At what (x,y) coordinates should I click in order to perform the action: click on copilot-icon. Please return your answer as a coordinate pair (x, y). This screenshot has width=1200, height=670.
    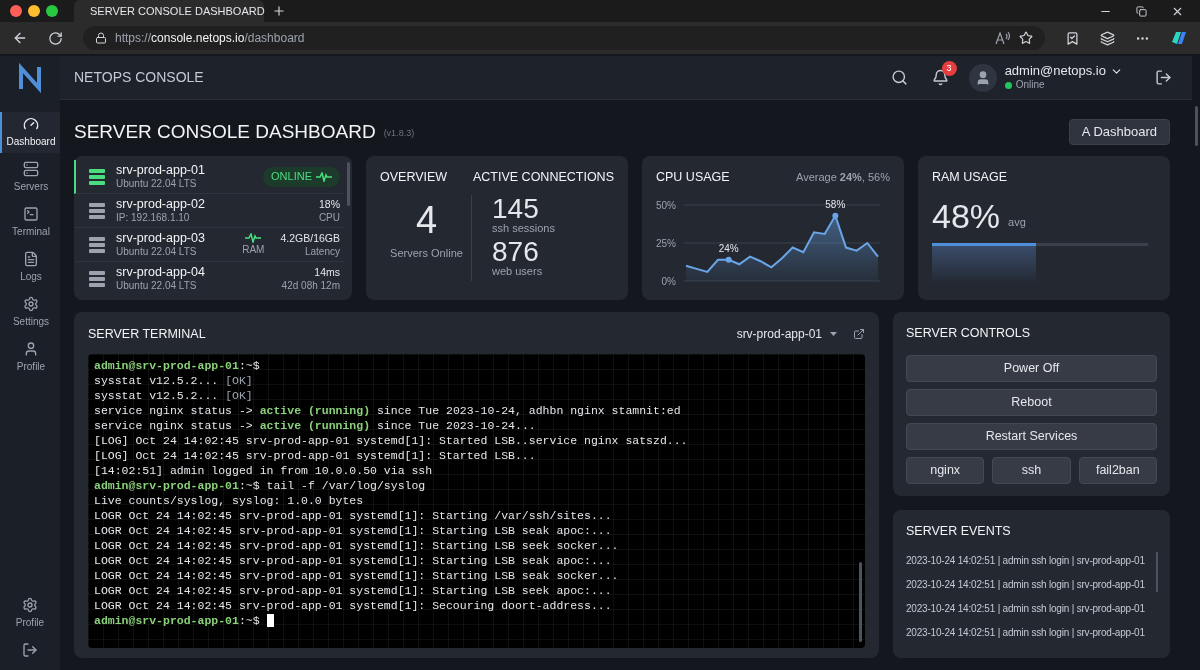
    Looking at the image, I should click on (1179, 38).